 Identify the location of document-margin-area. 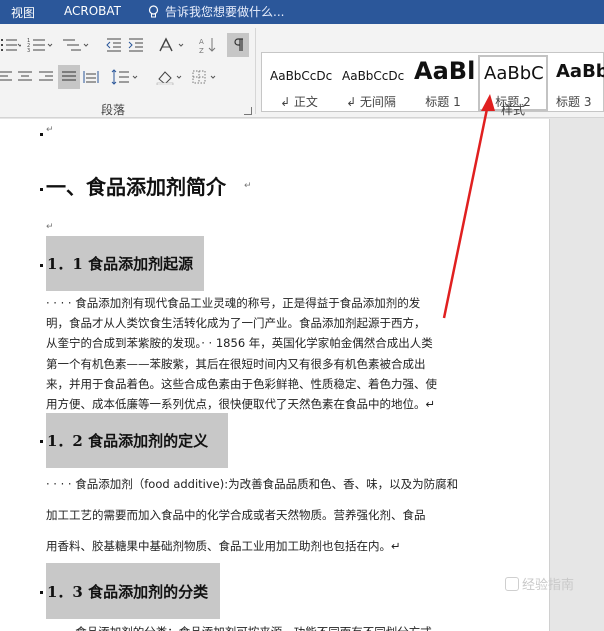
(576, 375).